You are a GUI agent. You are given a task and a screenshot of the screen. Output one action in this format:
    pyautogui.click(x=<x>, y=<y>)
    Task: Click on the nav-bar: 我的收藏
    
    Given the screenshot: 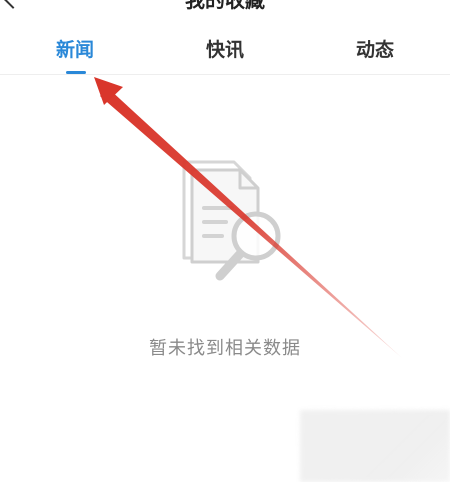 What is the action you would take?
    pyautogui.click(x=225, y=7)
    